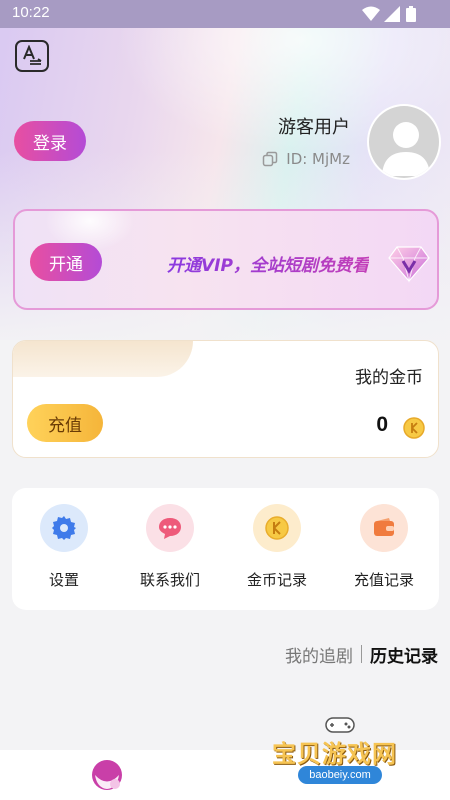 The width and height of the screenshot is (450, 800). What do you see at coordinates (371, 13) in the screenshot?
I see `wifi-icon` at bounding box center [371, 13].